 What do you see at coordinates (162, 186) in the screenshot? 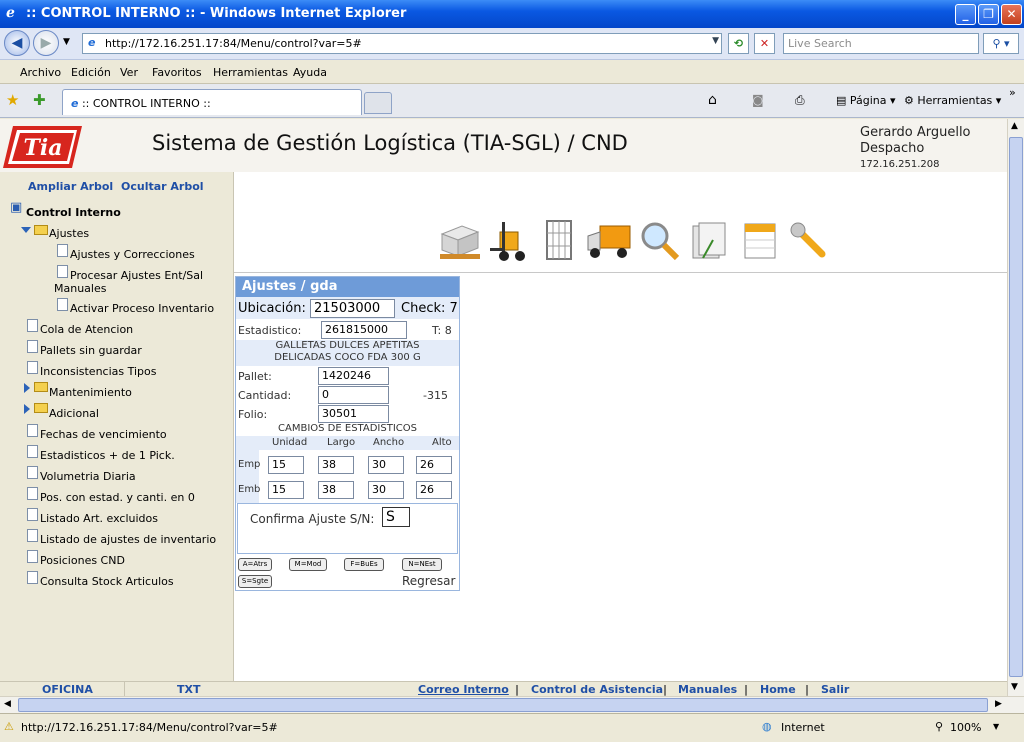
I see `hide-tree-link: Ocultar Arbol` at bounding box center [162, 186].